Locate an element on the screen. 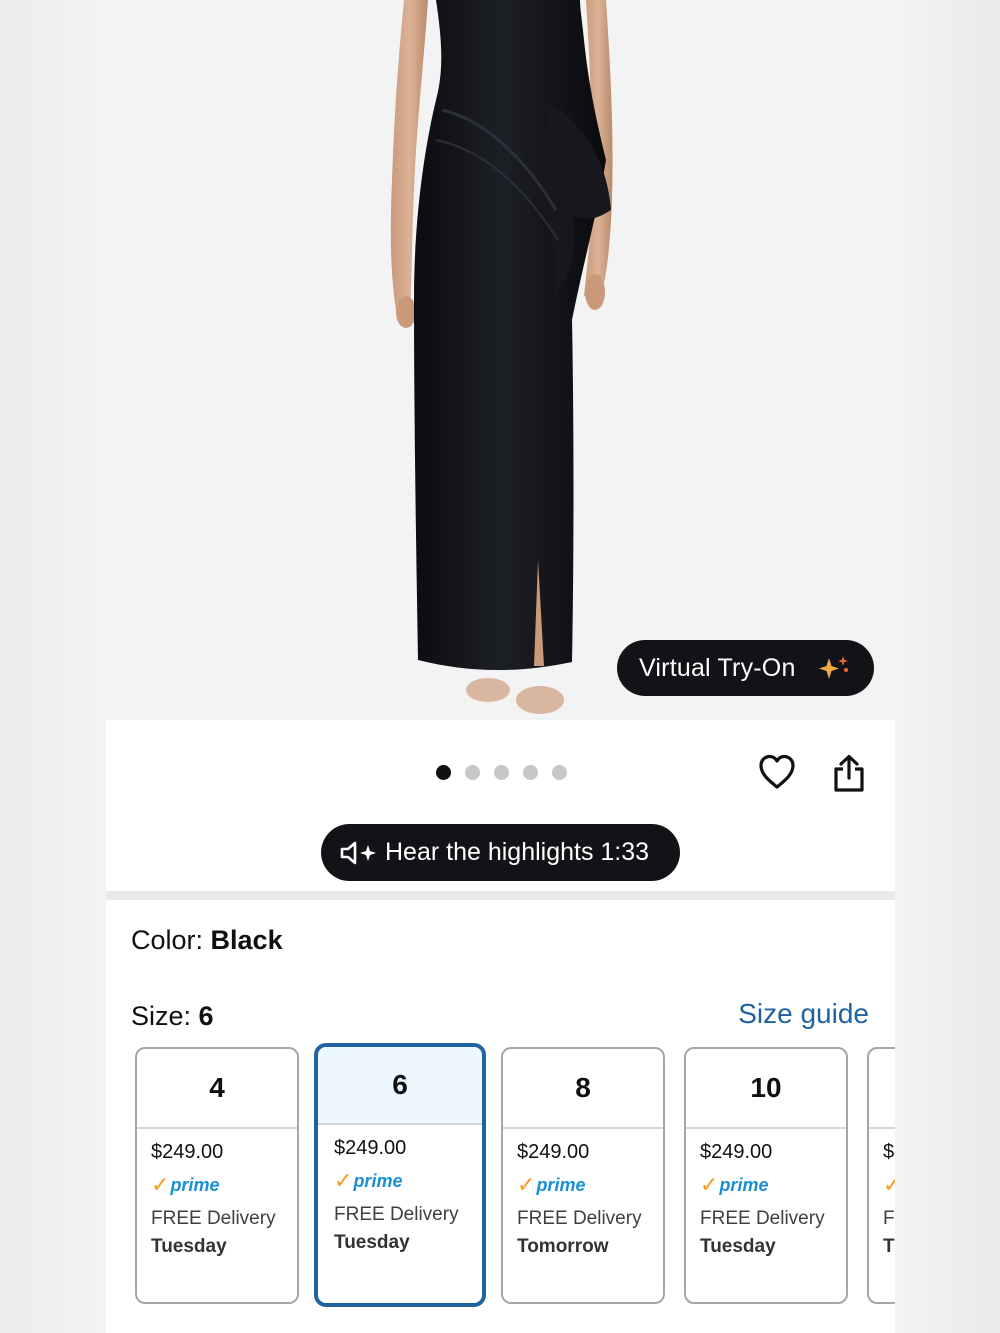  virtual-try-on-button: Virtual Try-On is located at coordinates (745, 668).